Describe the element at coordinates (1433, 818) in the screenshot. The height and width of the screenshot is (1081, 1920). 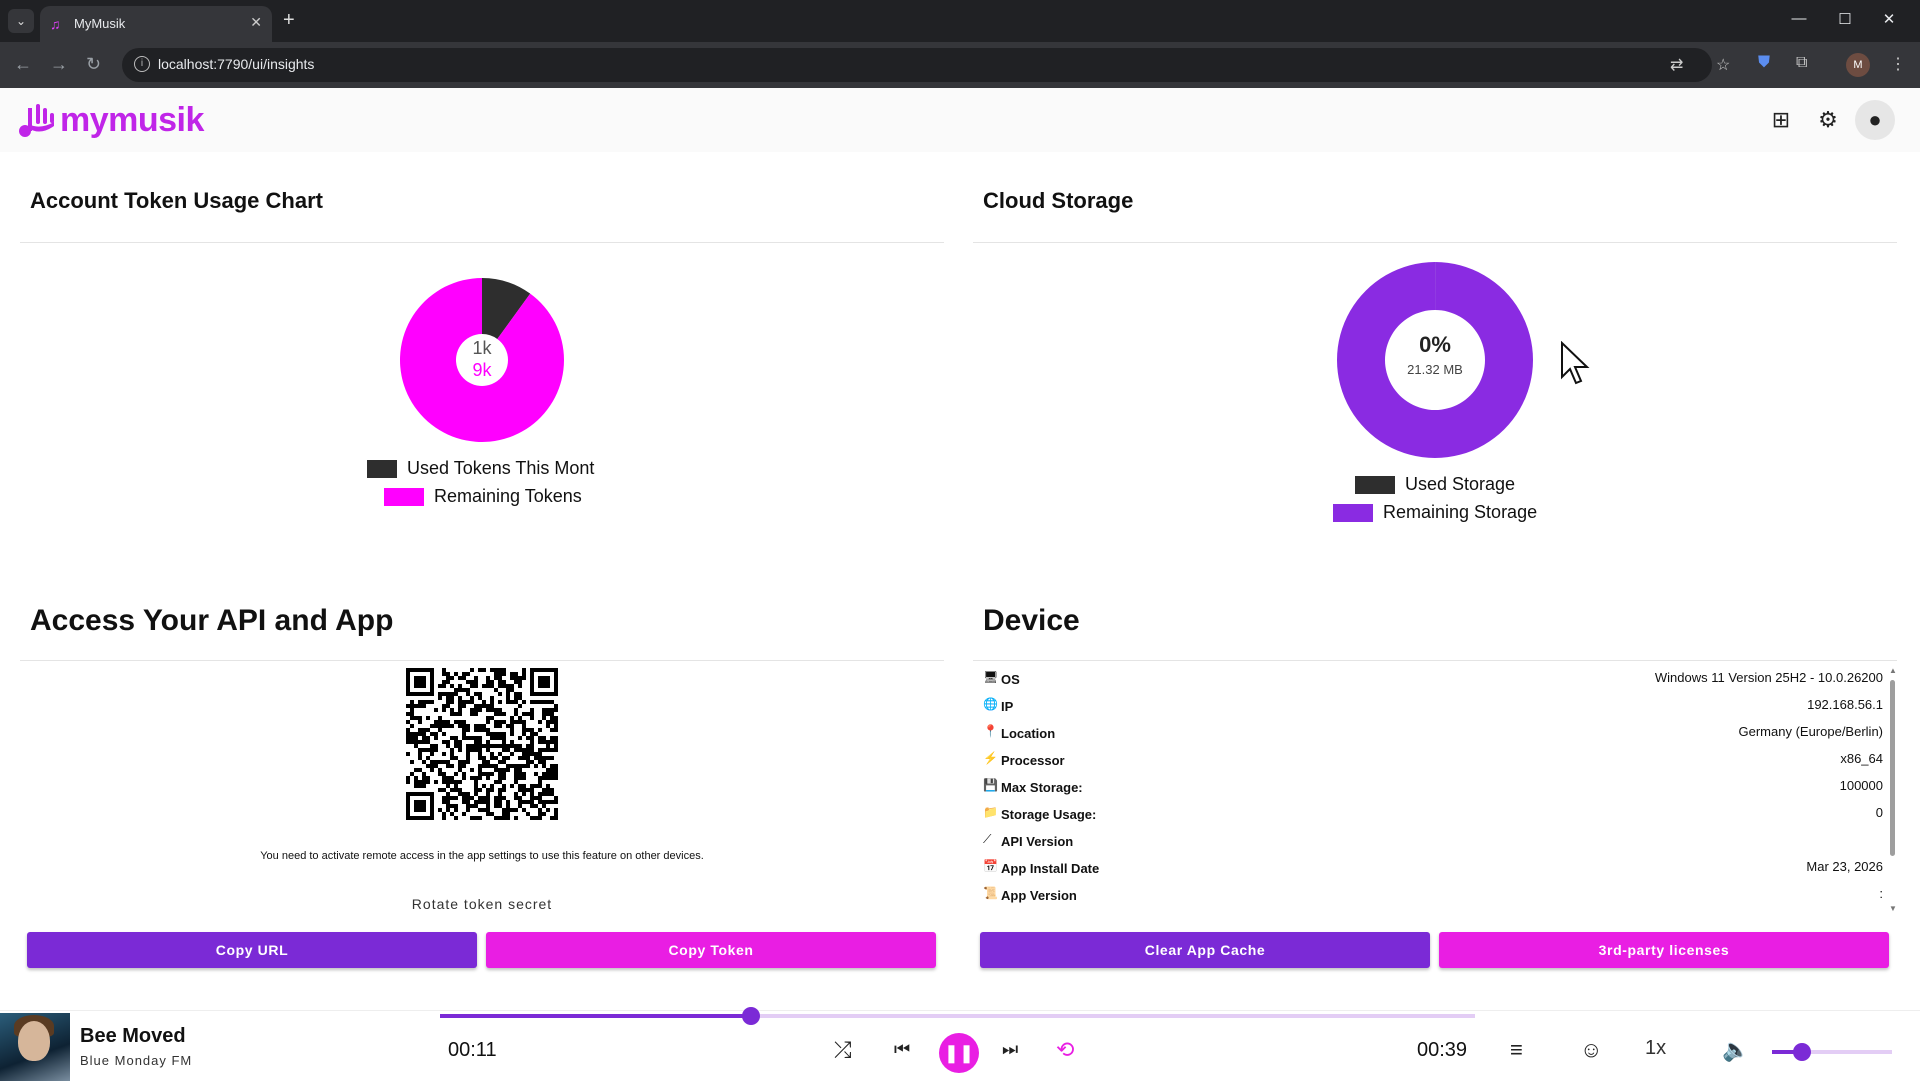
I see `device-row: 📁Storage Usage:0` at that location.